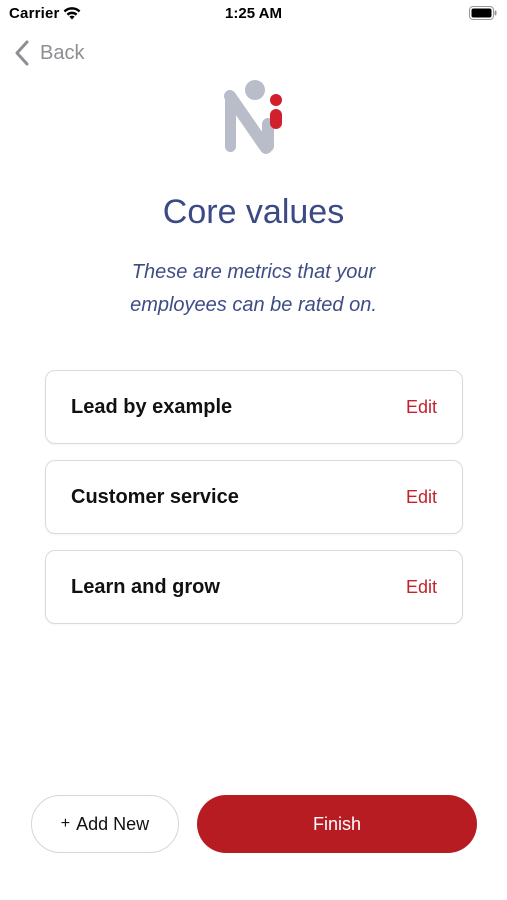 Image resolution: width=507 pixels, height=900 pixels. I want to click on value-card: Customer service Edit, so click(254, 497).